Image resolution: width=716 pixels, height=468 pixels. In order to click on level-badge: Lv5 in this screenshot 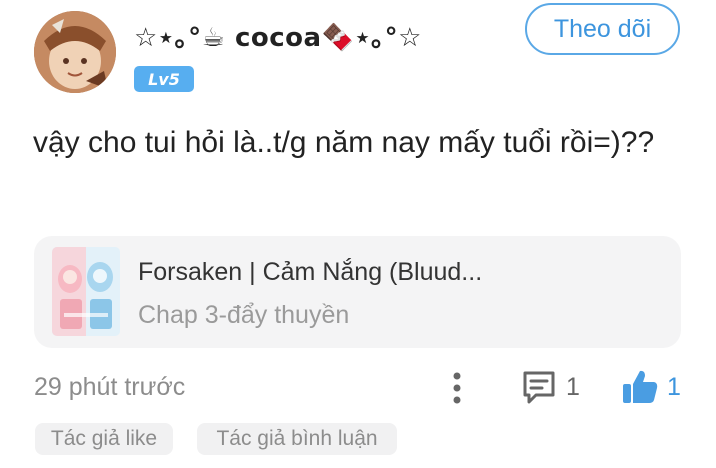, I will do `click(164, 79)`.